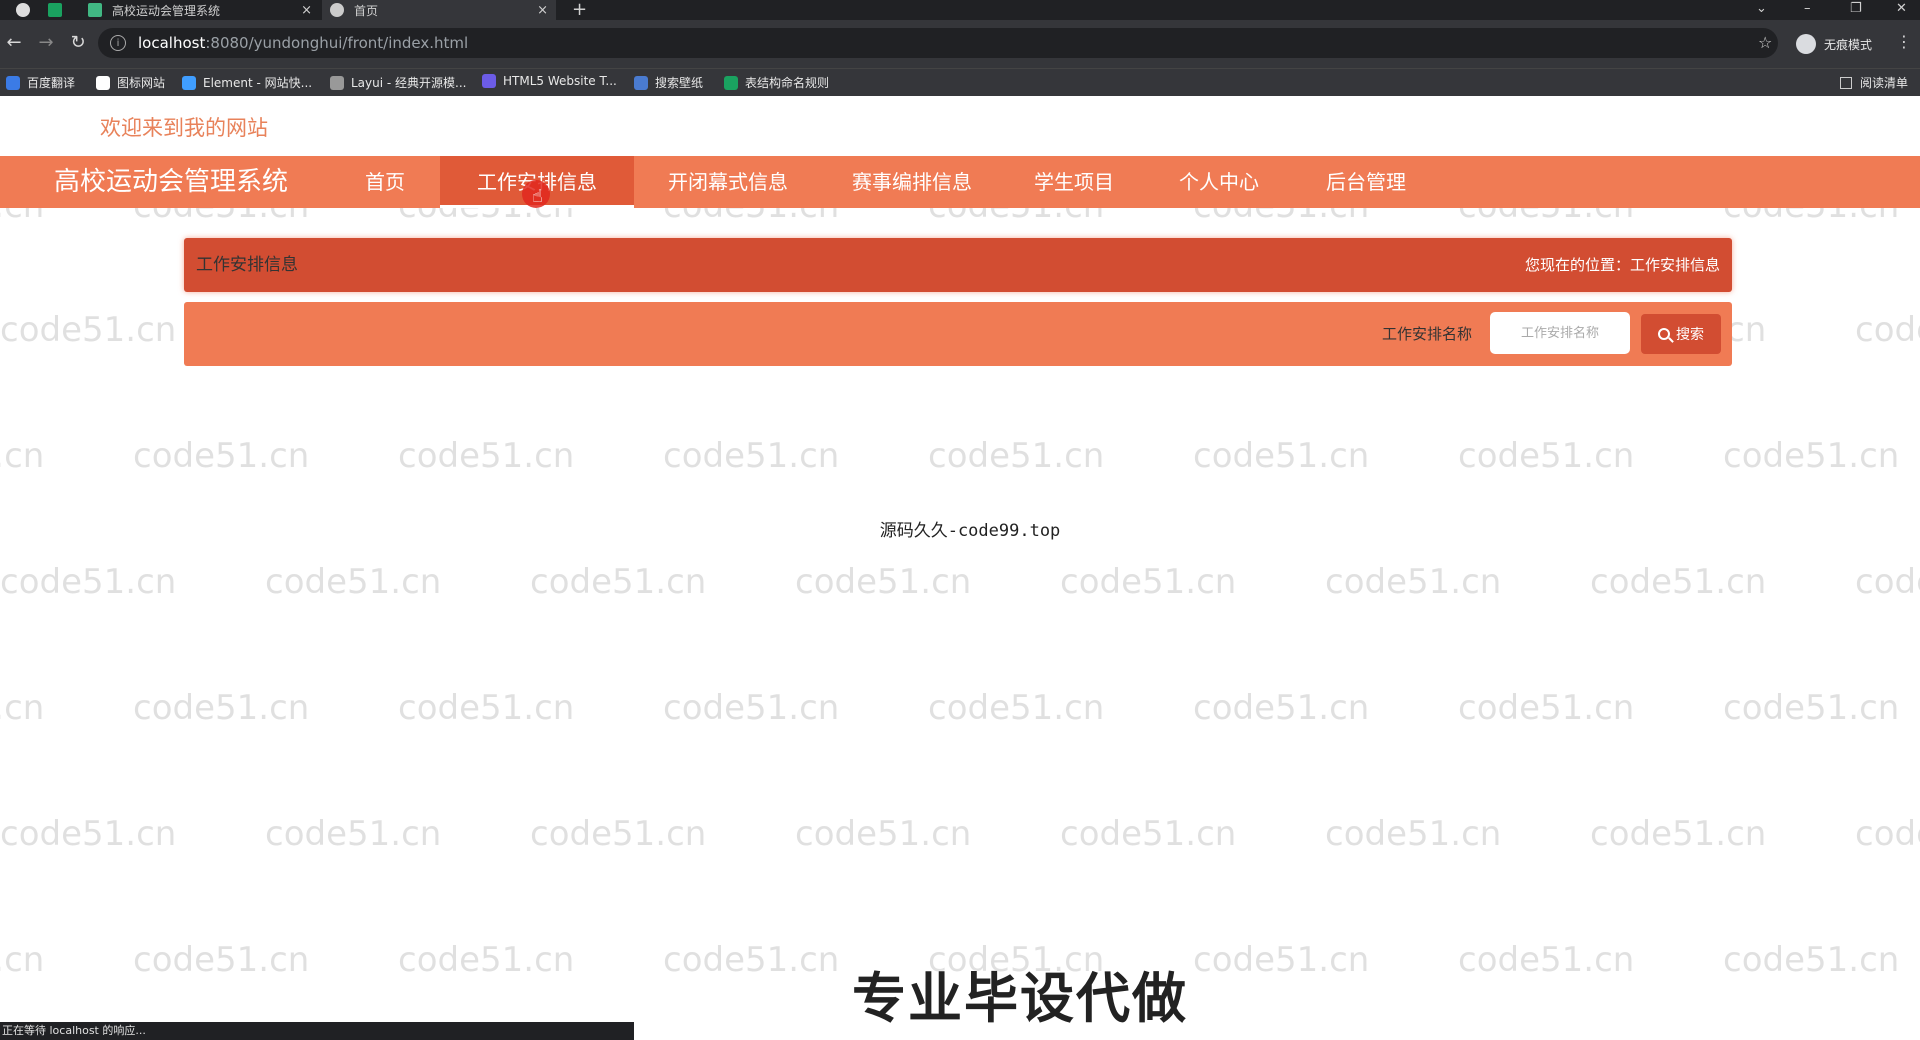 The width and height of the screenshot is (1920, 1040). I want to click on nav-profile: 个人中心, so click(1219, 182).